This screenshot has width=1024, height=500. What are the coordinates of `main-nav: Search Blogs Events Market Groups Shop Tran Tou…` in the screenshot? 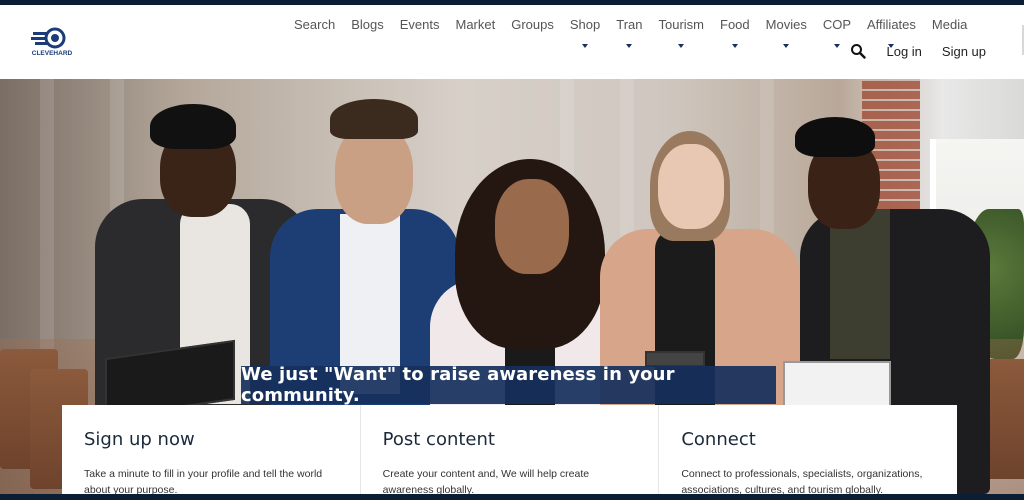 It's located at (630, 32).